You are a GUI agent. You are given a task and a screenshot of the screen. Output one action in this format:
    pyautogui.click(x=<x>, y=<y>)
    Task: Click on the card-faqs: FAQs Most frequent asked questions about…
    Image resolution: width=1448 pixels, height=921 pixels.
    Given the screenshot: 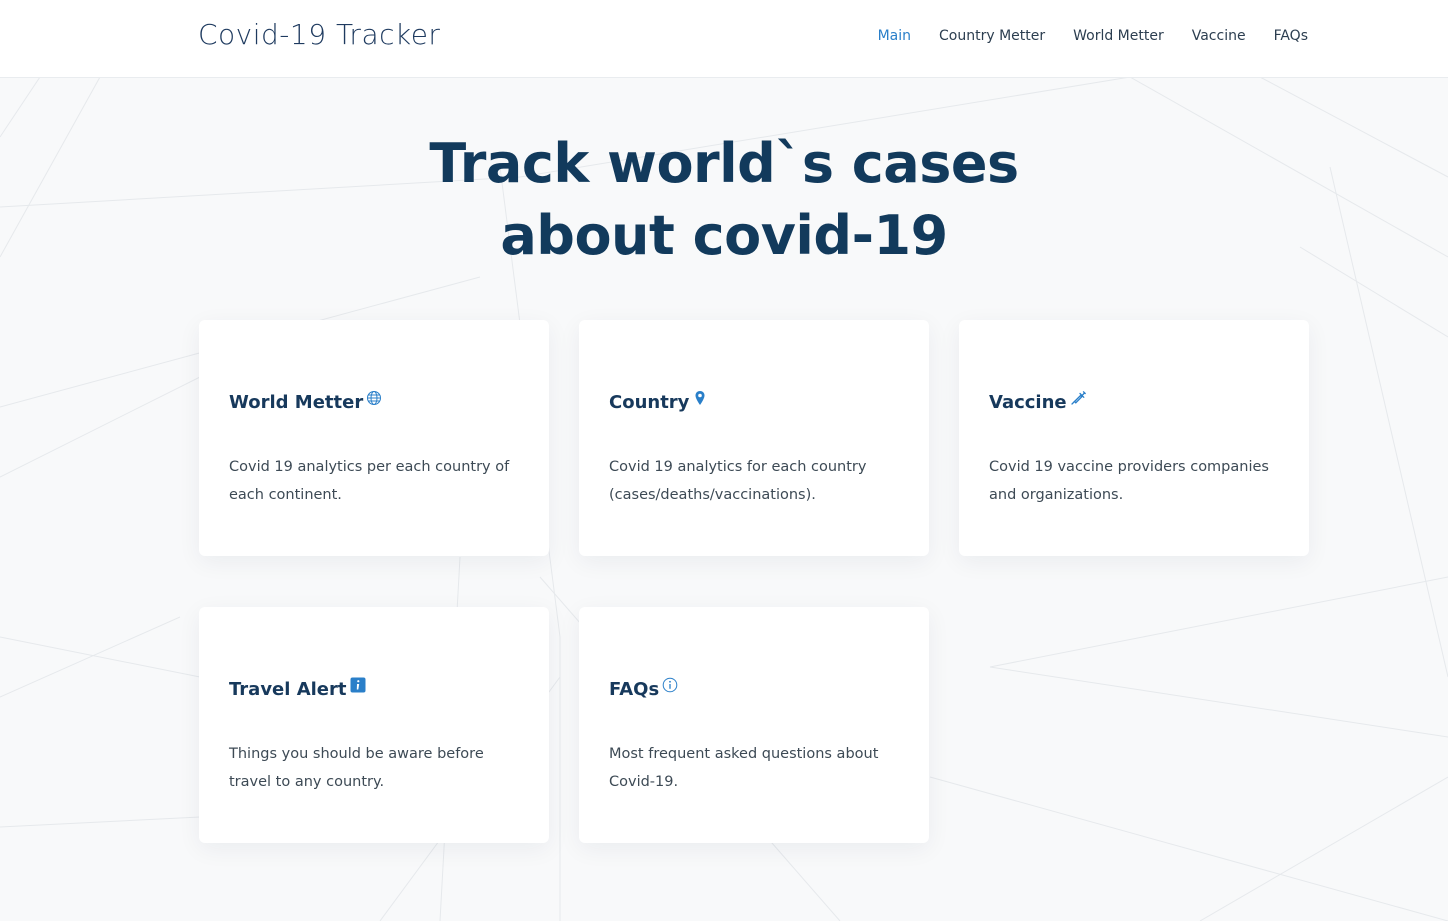 What is the action you would take?
    pyautogui.click(x=754, y=725)
    